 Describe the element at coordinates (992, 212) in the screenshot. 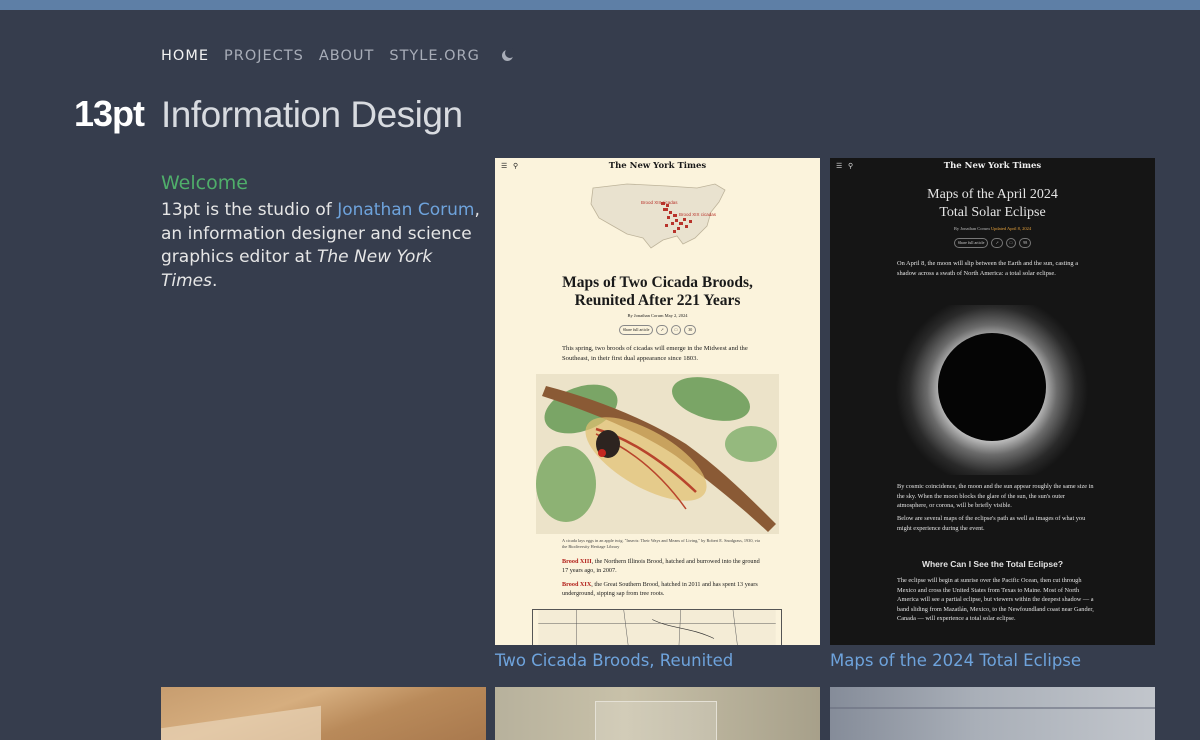

I see `headline-line-2: Total Solar Eclipse` at that location.